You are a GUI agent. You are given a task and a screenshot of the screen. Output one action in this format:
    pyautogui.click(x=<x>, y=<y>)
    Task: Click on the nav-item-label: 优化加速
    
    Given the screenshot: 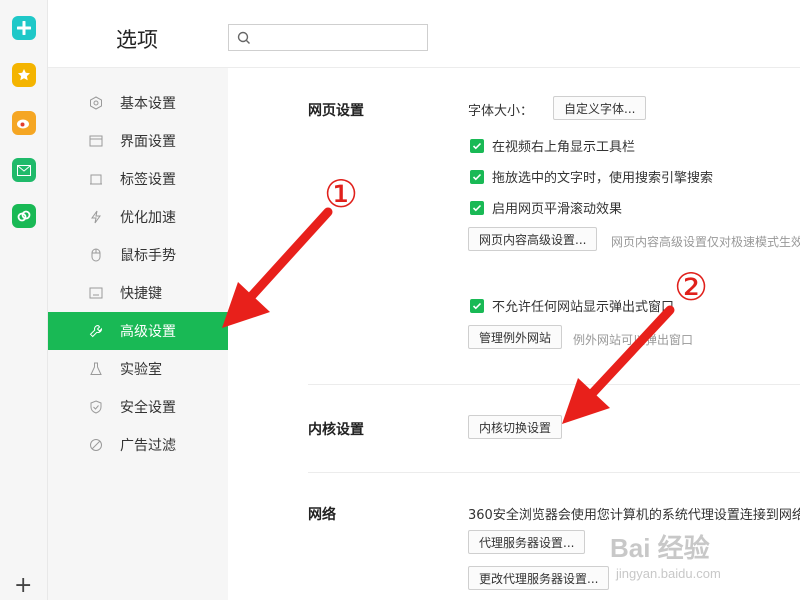 What is the action you would take?
    pyautogui.click(x=148, y=218)
    